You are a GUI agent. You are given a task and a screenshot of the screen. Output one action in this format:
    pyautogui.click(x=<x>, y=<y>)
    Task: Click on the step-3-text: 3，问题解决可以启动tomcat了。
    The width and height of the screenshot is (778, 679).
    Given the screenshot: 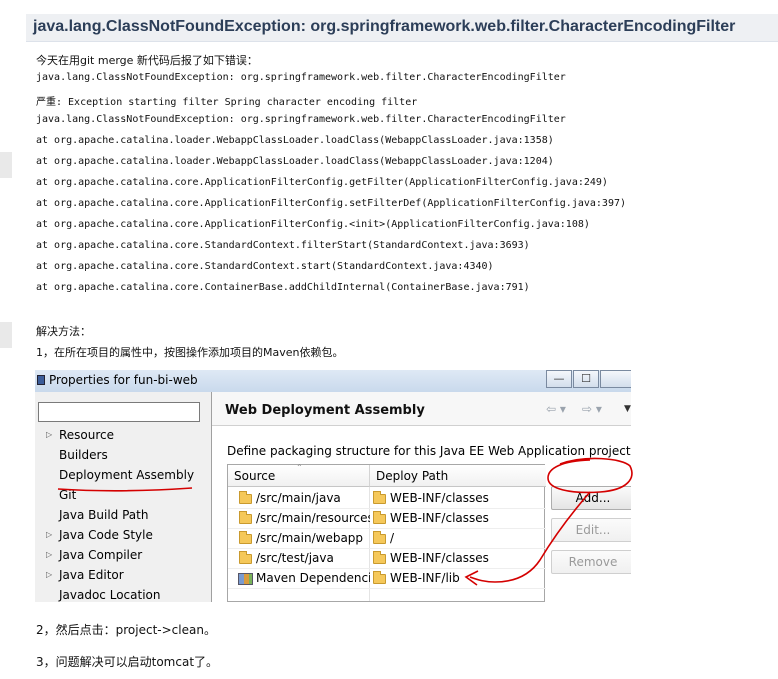 What is the action you would take?
    pyautogui.click(x=127, y=662)
    